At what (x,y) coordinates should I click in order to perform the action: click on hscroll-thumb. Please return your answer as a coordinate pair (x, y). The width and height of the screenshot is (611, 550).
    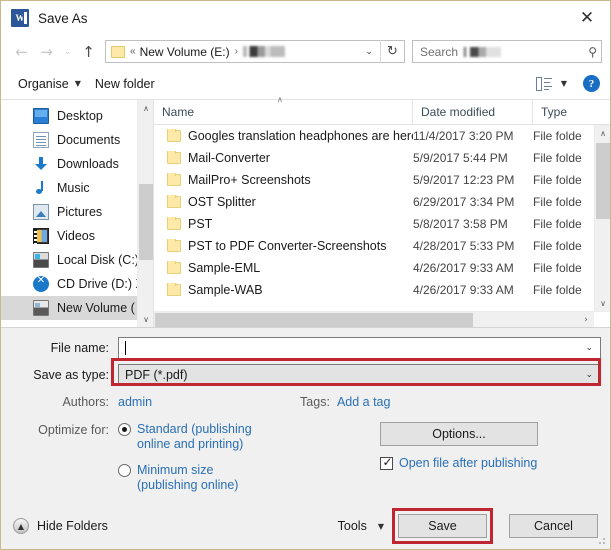
    Looking at the image, I should click on (314, 320).